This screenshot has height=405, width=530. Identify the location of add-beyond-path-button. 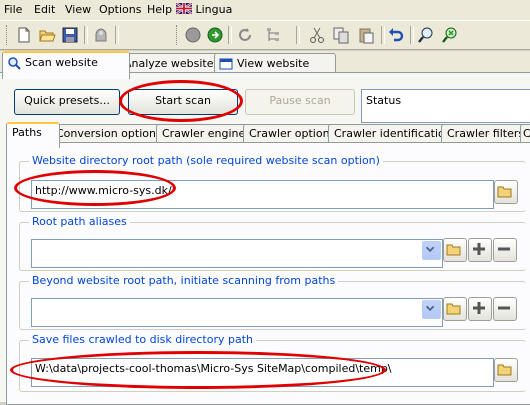
(480, 309).